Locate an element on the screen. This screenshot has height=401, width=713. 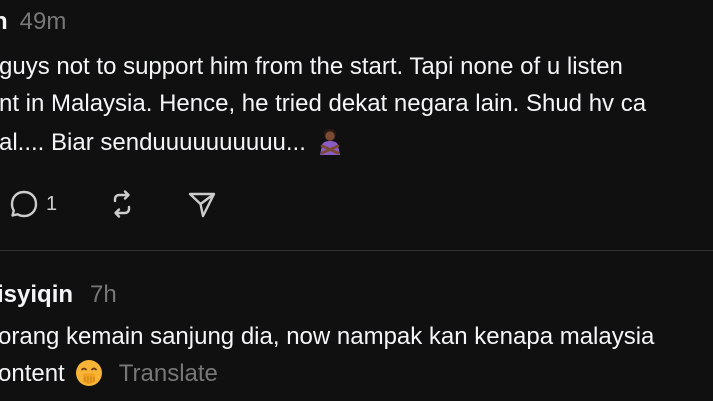
post-header: h 49m is located at coordinates (33, 22).